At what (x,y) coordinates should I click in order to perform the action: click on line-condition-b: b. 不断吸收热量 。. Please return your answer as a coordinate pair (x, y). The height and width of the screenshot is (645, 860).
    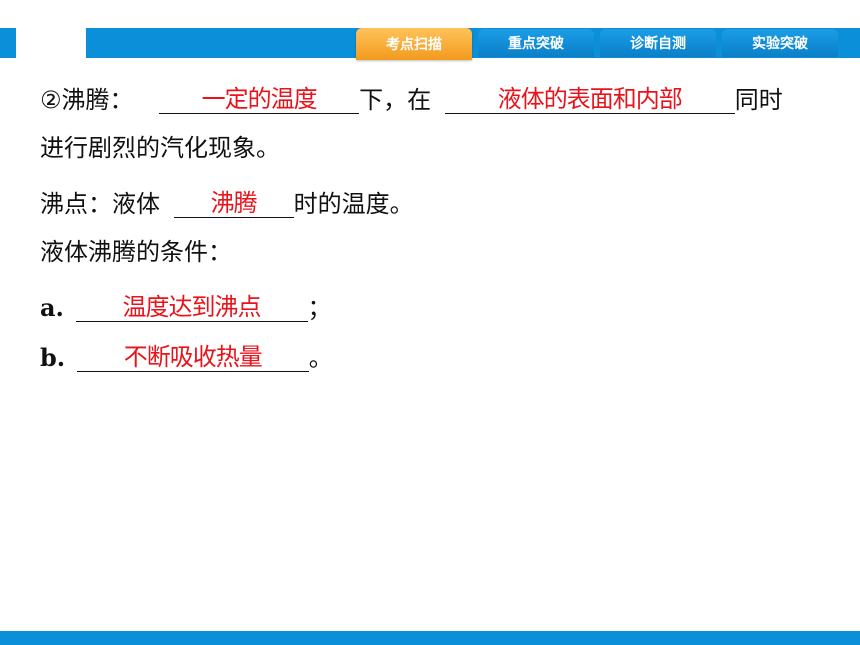
    Looking at the image, I should click on (186, 359).